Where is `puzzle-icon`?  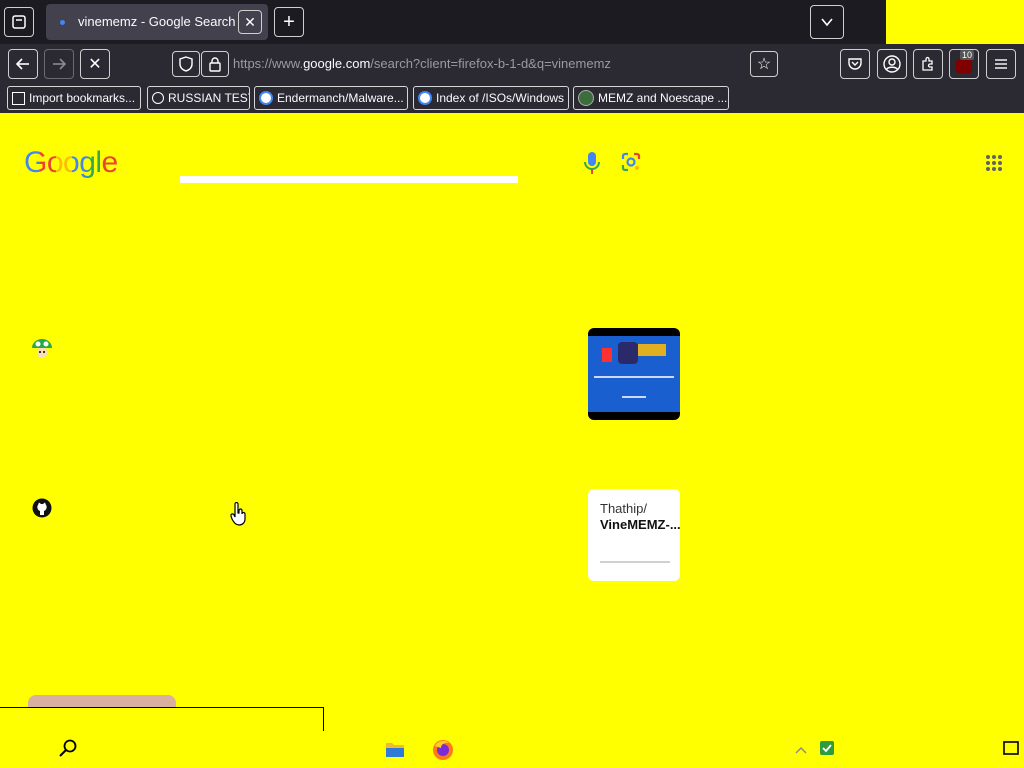
puzzle-icon is located at coordinates (927, 63).